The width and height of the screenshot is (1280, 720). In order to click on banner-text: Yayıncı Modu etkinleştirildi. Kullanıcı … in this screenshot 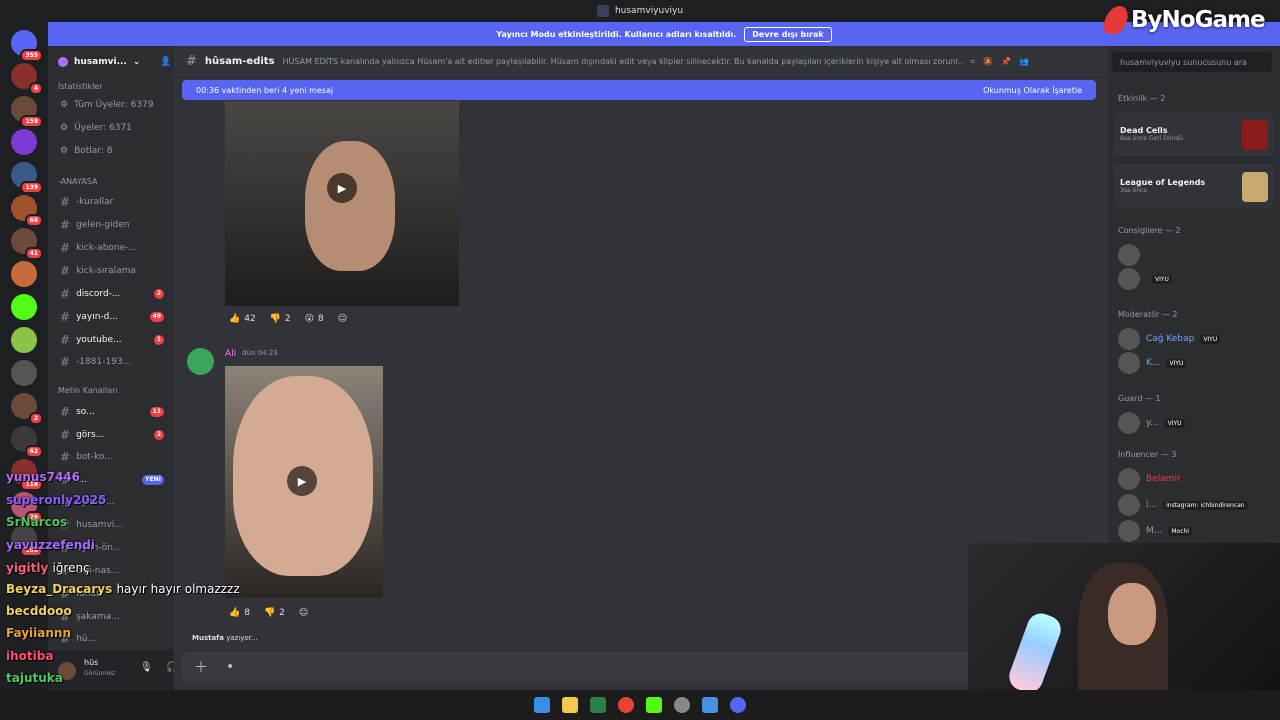, I will do `click(616, 34)`.